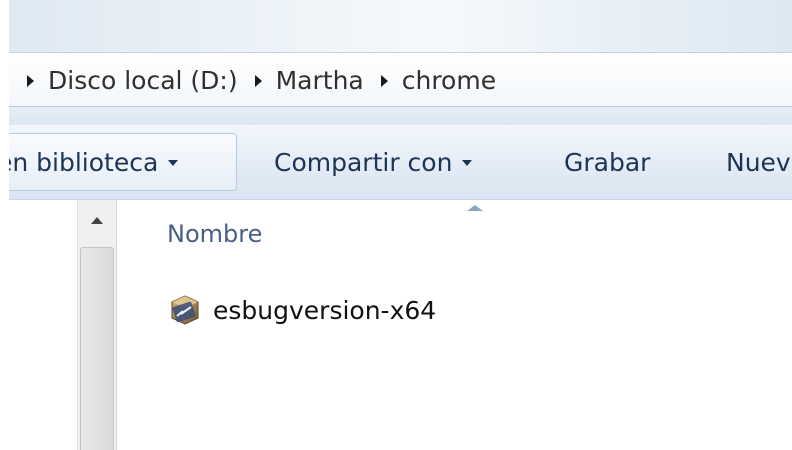  I want to click on share-with-label: Compartir con, so click(363, 162).